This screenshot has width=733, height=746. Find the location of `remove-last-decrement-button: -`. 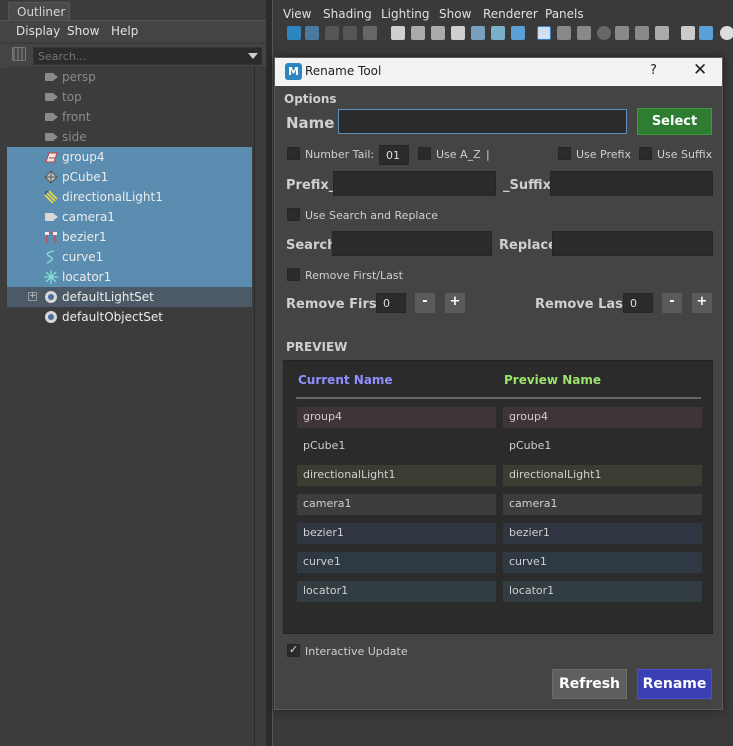

remove-last-decrement-button: - is located at coordinates (672, 303).